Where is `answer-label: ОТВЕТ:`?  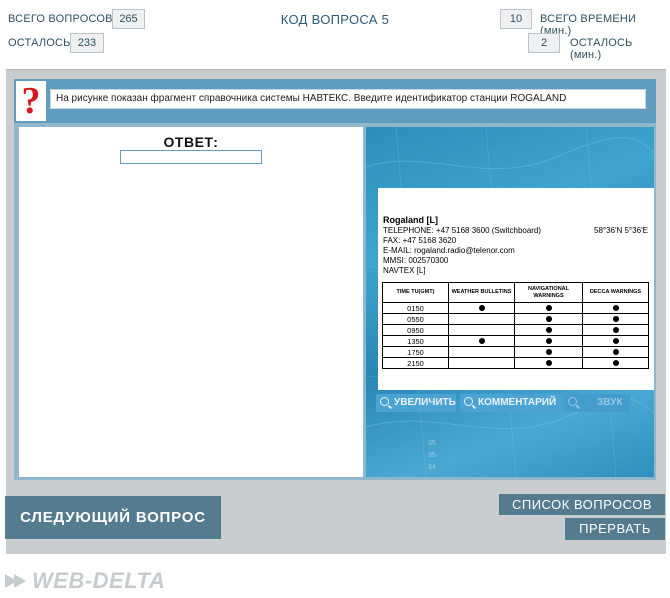 answer-label: ОТВЕТ: is located at coordinates (191, 142).